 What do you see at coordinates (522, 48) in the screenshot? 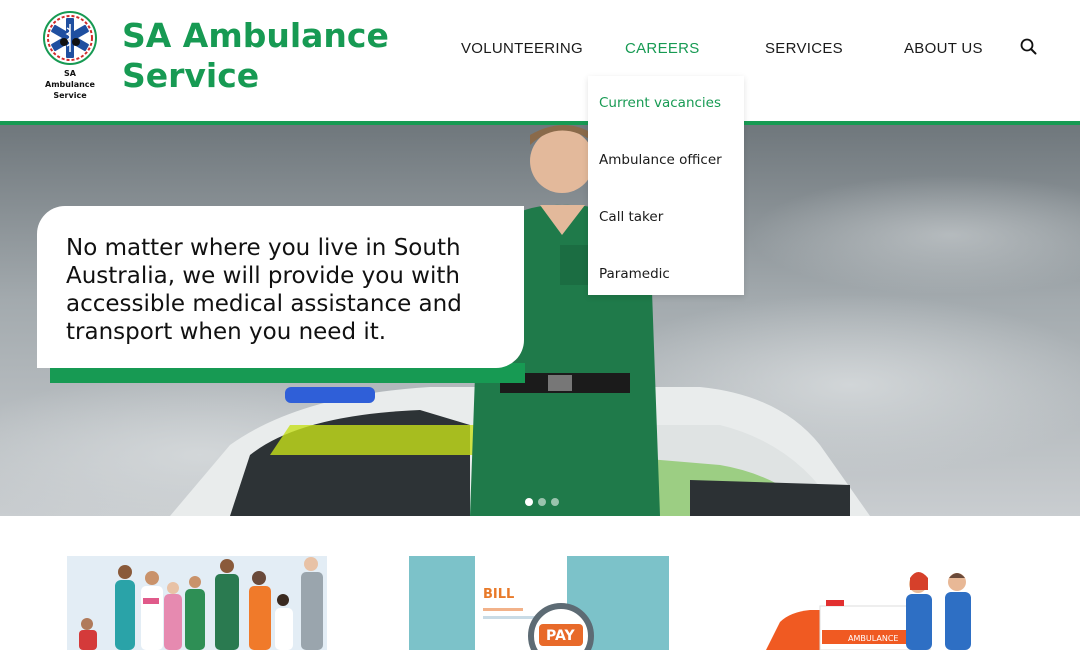
I see `nav-item-volunteering: VOLUNTEERING` at bounding box center [522, 48].